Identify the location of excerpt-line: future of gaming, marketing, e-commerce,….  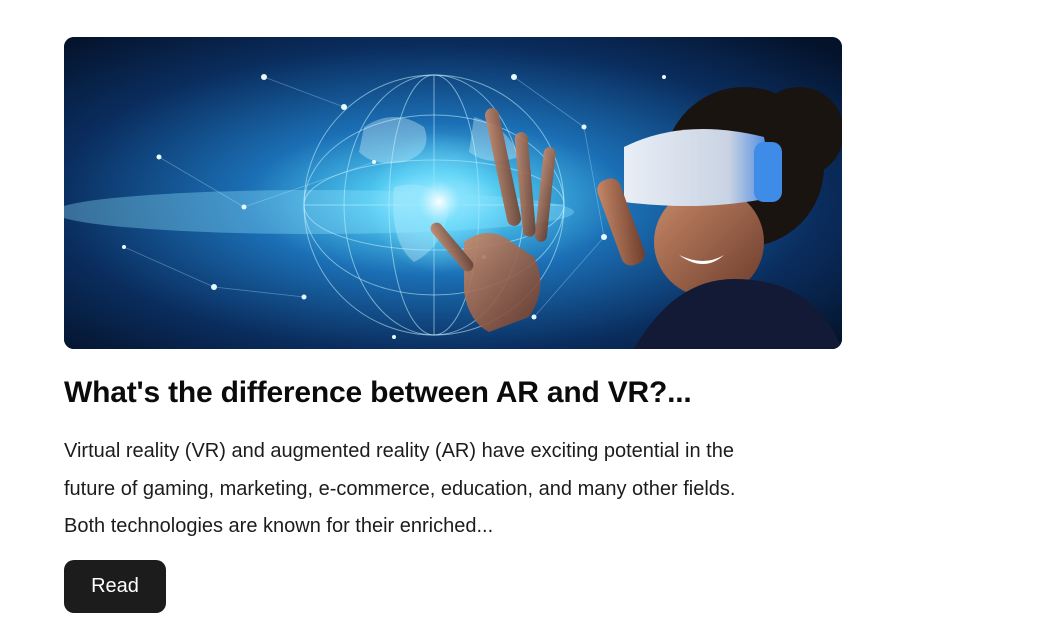
(400, 488).